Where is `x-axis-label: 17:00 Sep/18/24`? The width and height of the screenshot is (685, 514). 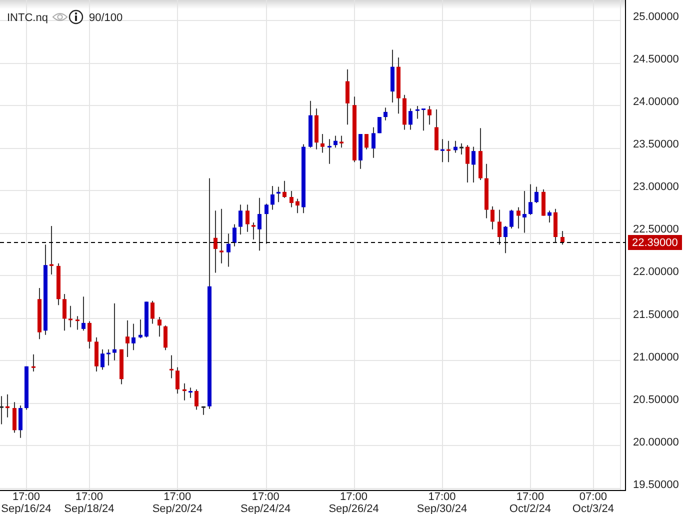 x-axis-label: 17:00 Sep/18/24 is located at coordinates (89, 502).